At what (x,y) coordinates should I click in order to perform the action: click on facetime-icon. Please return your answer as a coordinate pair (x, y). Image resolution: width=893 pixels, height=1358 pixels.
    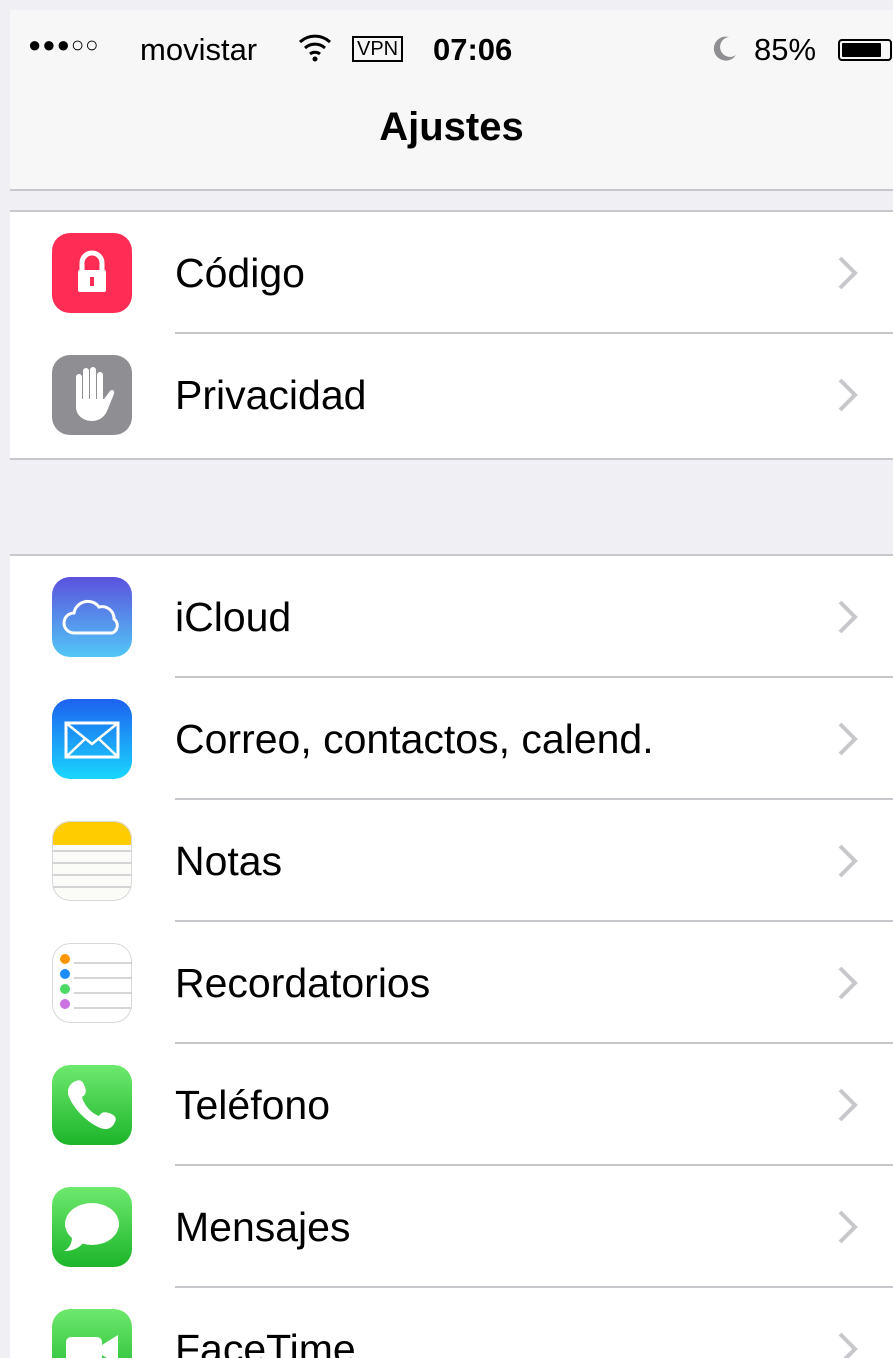
    Looking at the image, I should click on (92, 1333).